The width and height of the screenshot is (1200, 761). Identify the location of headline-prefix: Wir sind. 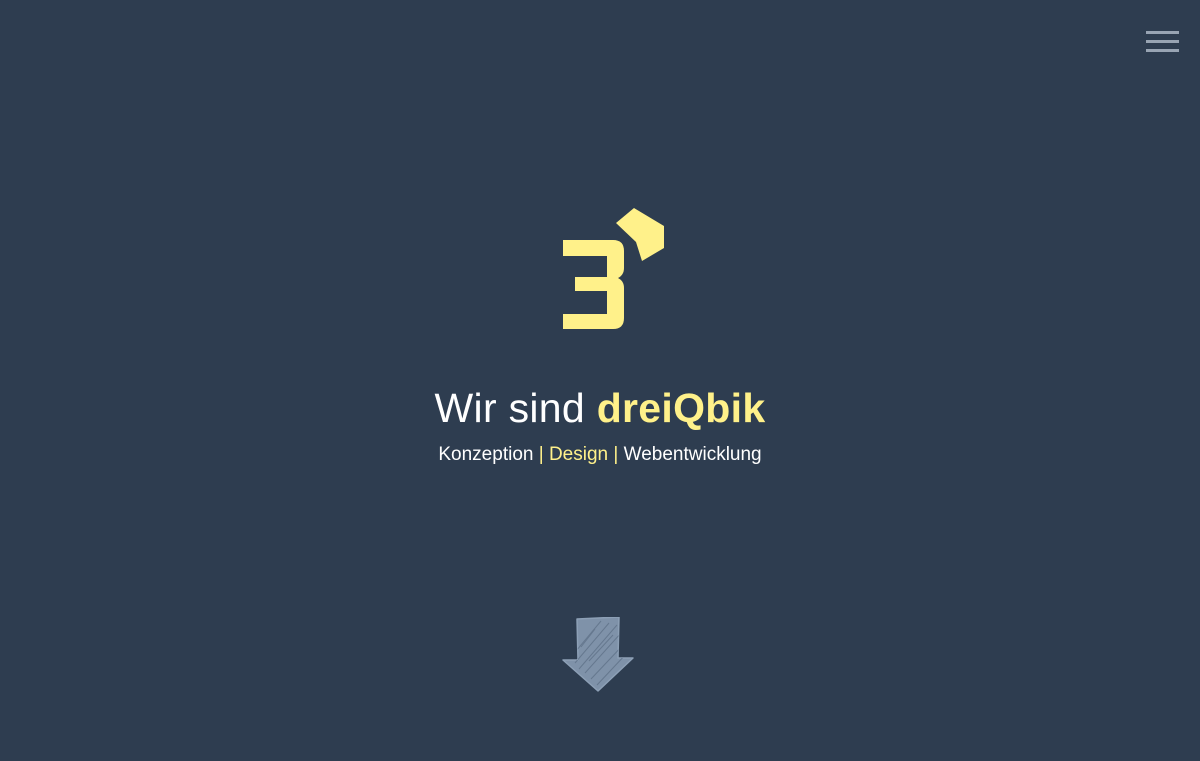
(515, 408).